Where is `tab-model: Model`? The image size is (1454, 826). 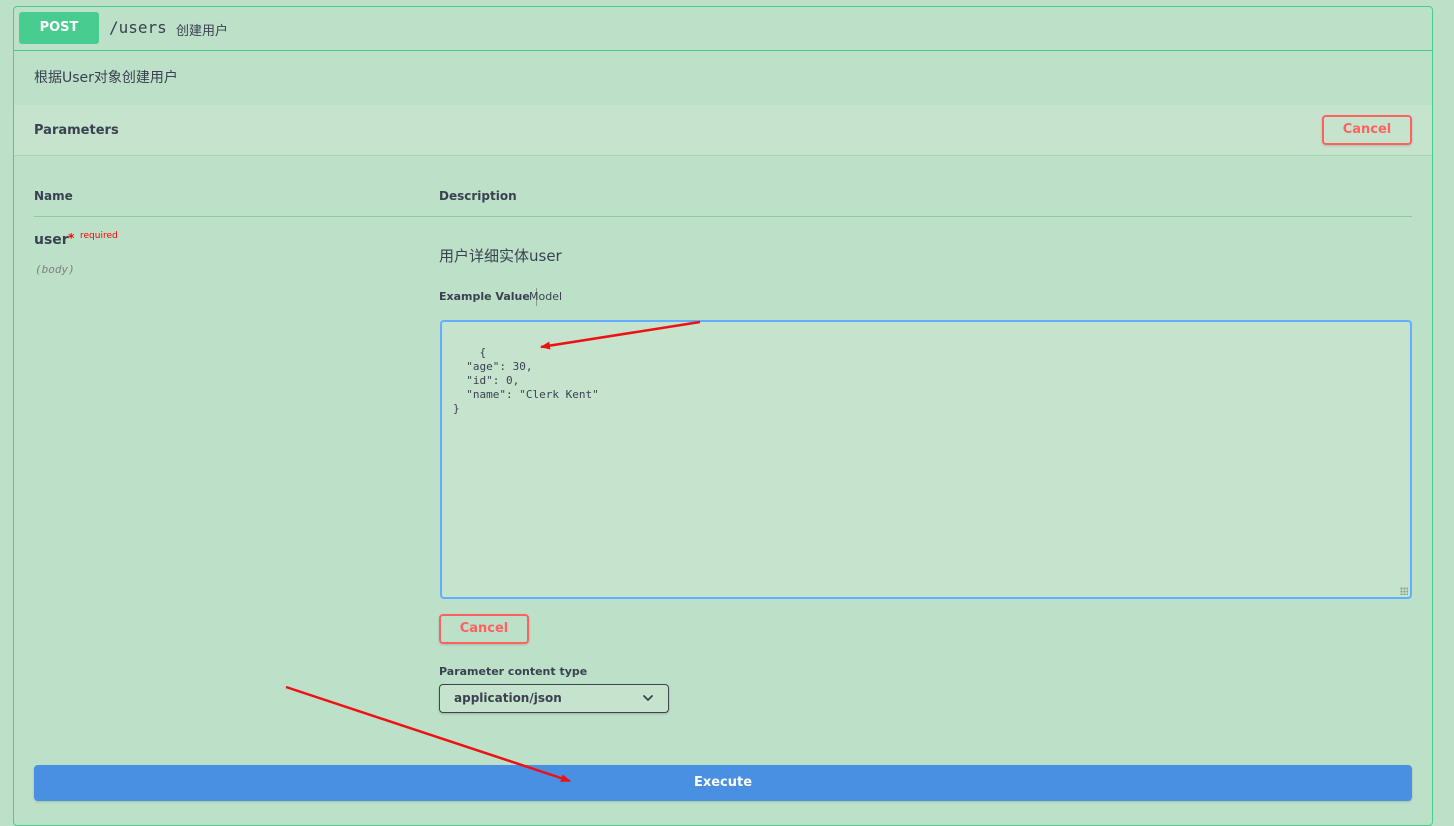
tab-model: Model is located at coordinates (545, 297).